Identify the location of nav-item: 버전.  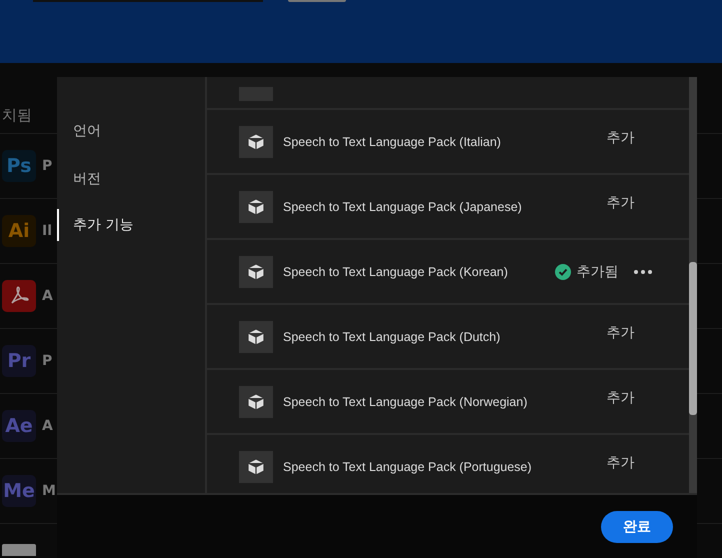
(131, 185).